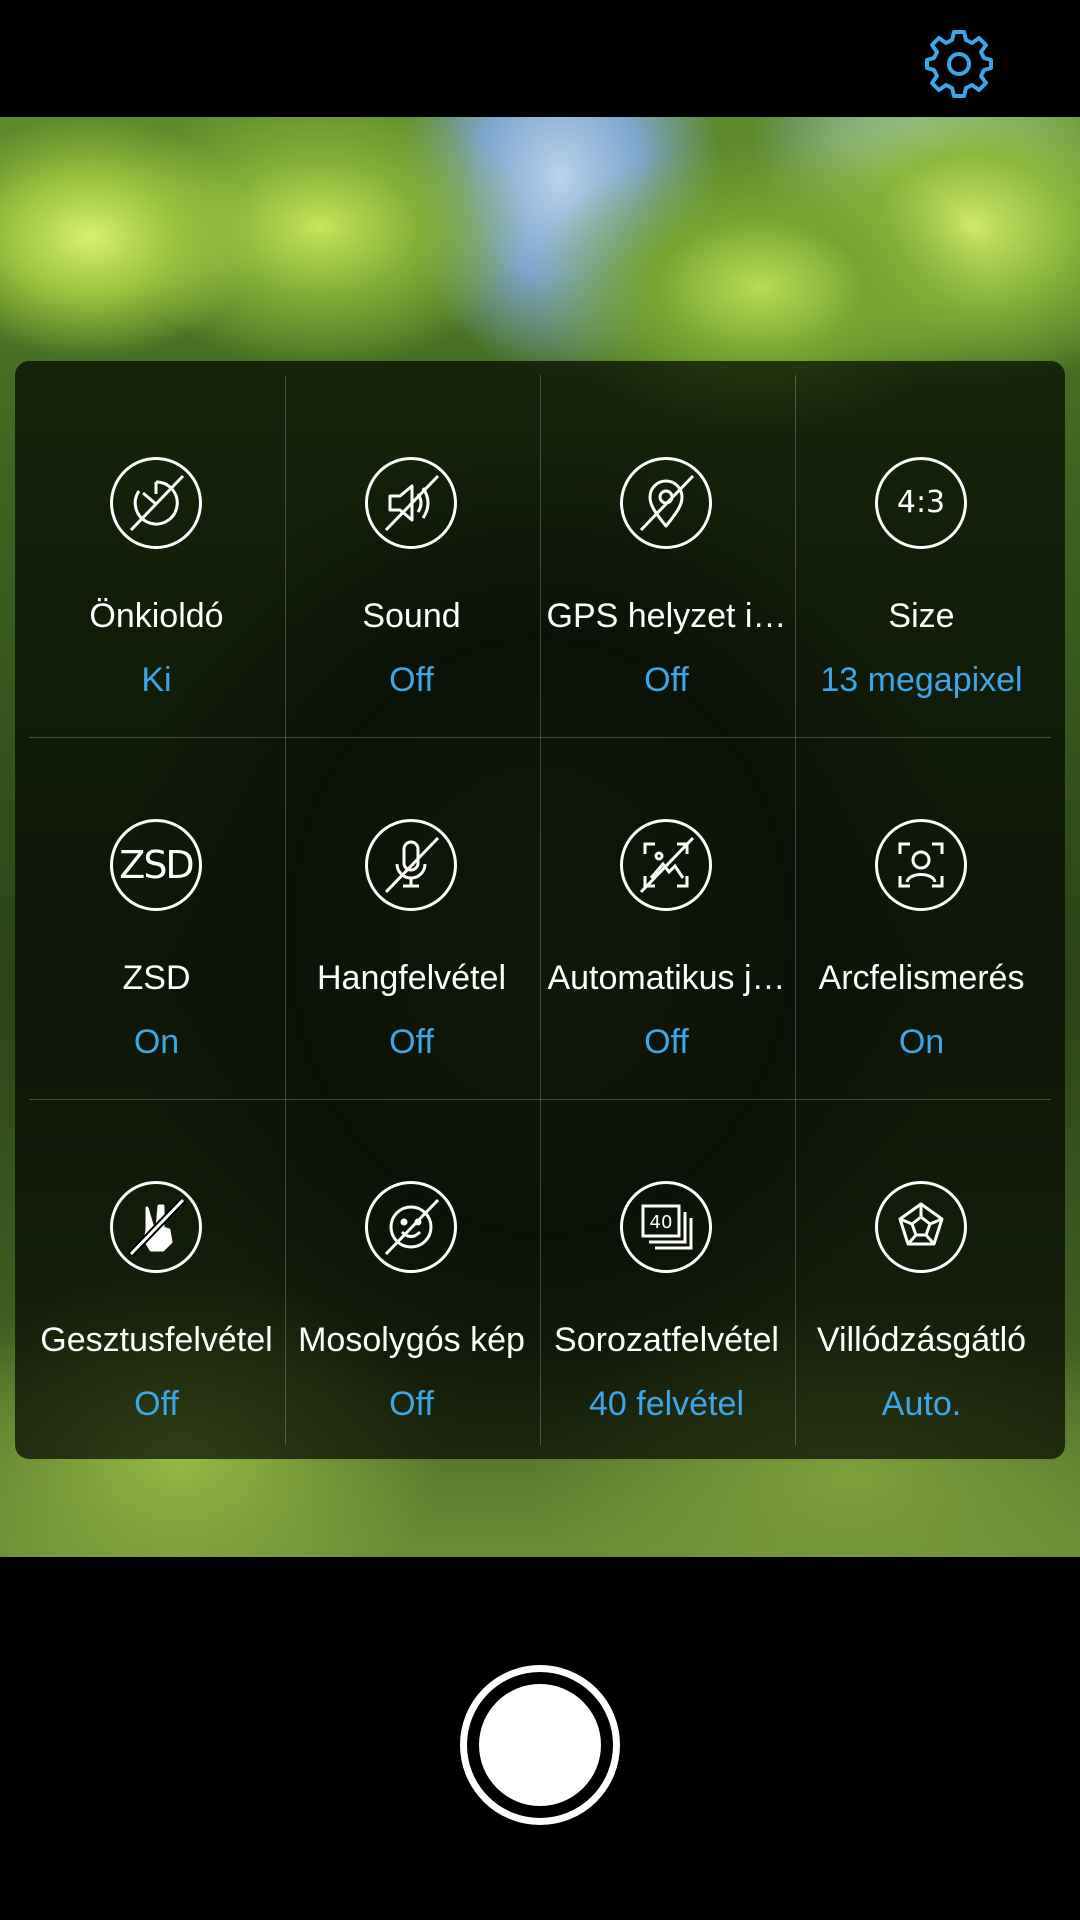 Image resolution: width=1080 pixels, height=1920 pixels. I want to click on gear-icon, so click(959, 62).